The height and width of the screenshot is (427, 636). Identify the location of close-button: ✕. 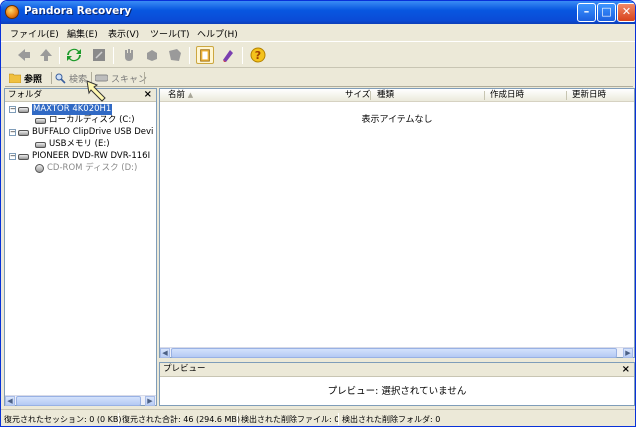
(626, 12).